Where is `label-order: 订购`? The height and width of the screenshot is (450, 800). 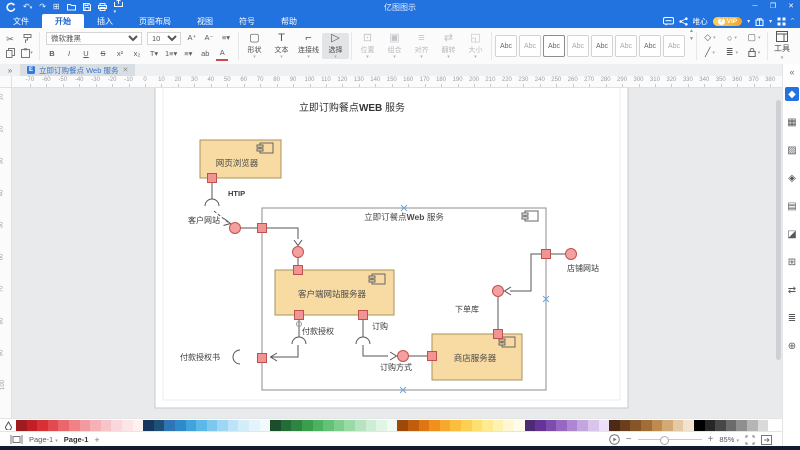
label-order: 订购 is located at coordinates (380, 326).